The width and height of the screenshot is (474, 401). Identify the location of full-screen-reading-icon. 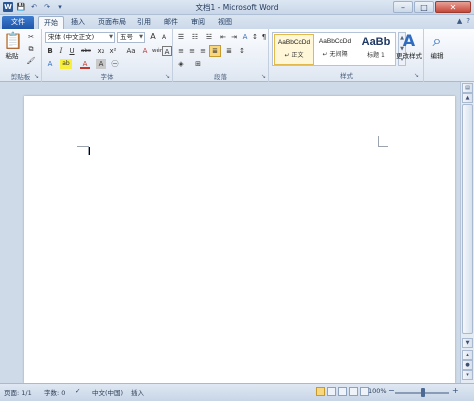
(331, 391).